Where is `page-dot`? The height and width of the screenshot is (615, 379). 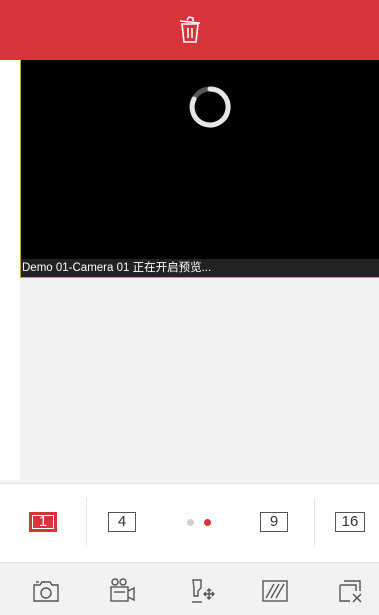
page-dot is located at coordinates (190, 522).